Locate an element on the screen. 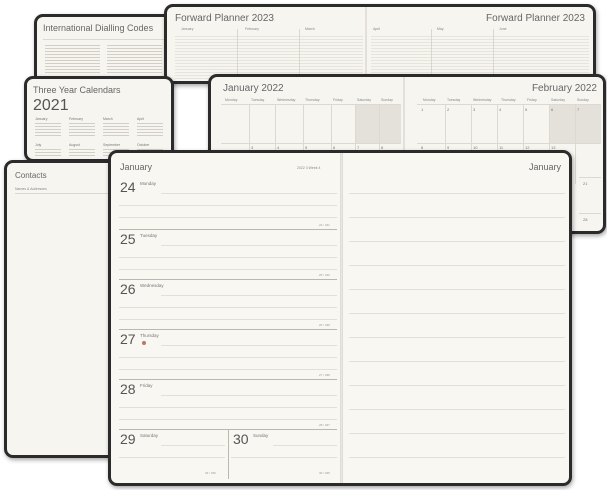  dialling-table-rule is located at coordinates (104, 39).